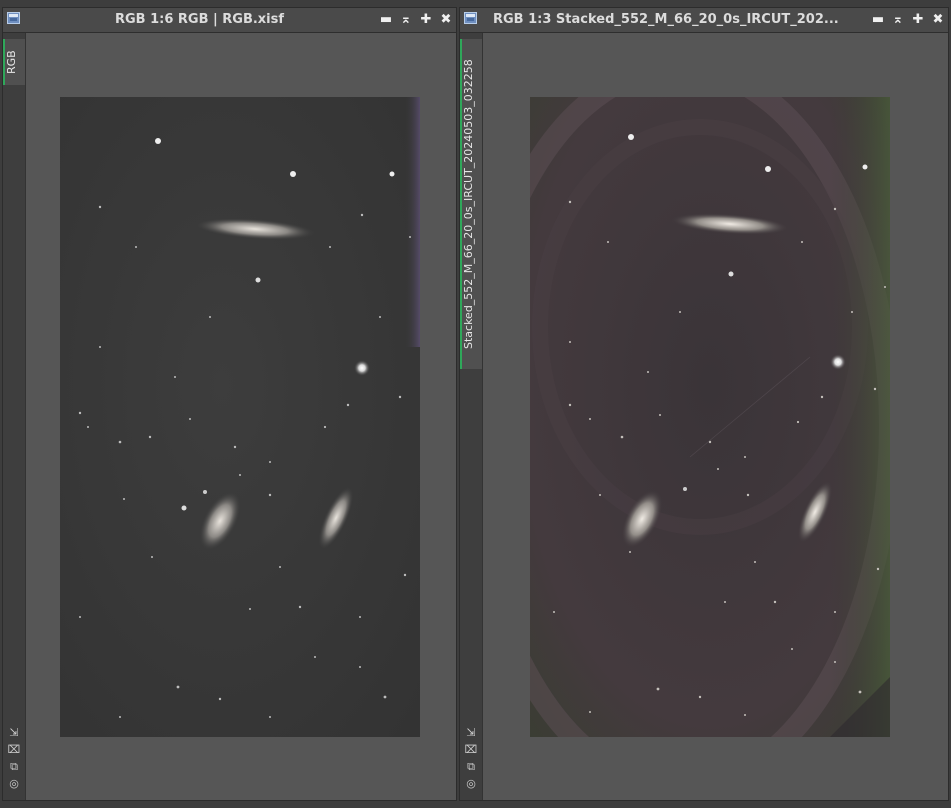 Image resolution: width=951 pixels, height=808 pixels. Describe the element at coordinates (199, 19) in the screenshot. I see `window-title: RGB 1:6 RGB | RGB.xisf` at that location.